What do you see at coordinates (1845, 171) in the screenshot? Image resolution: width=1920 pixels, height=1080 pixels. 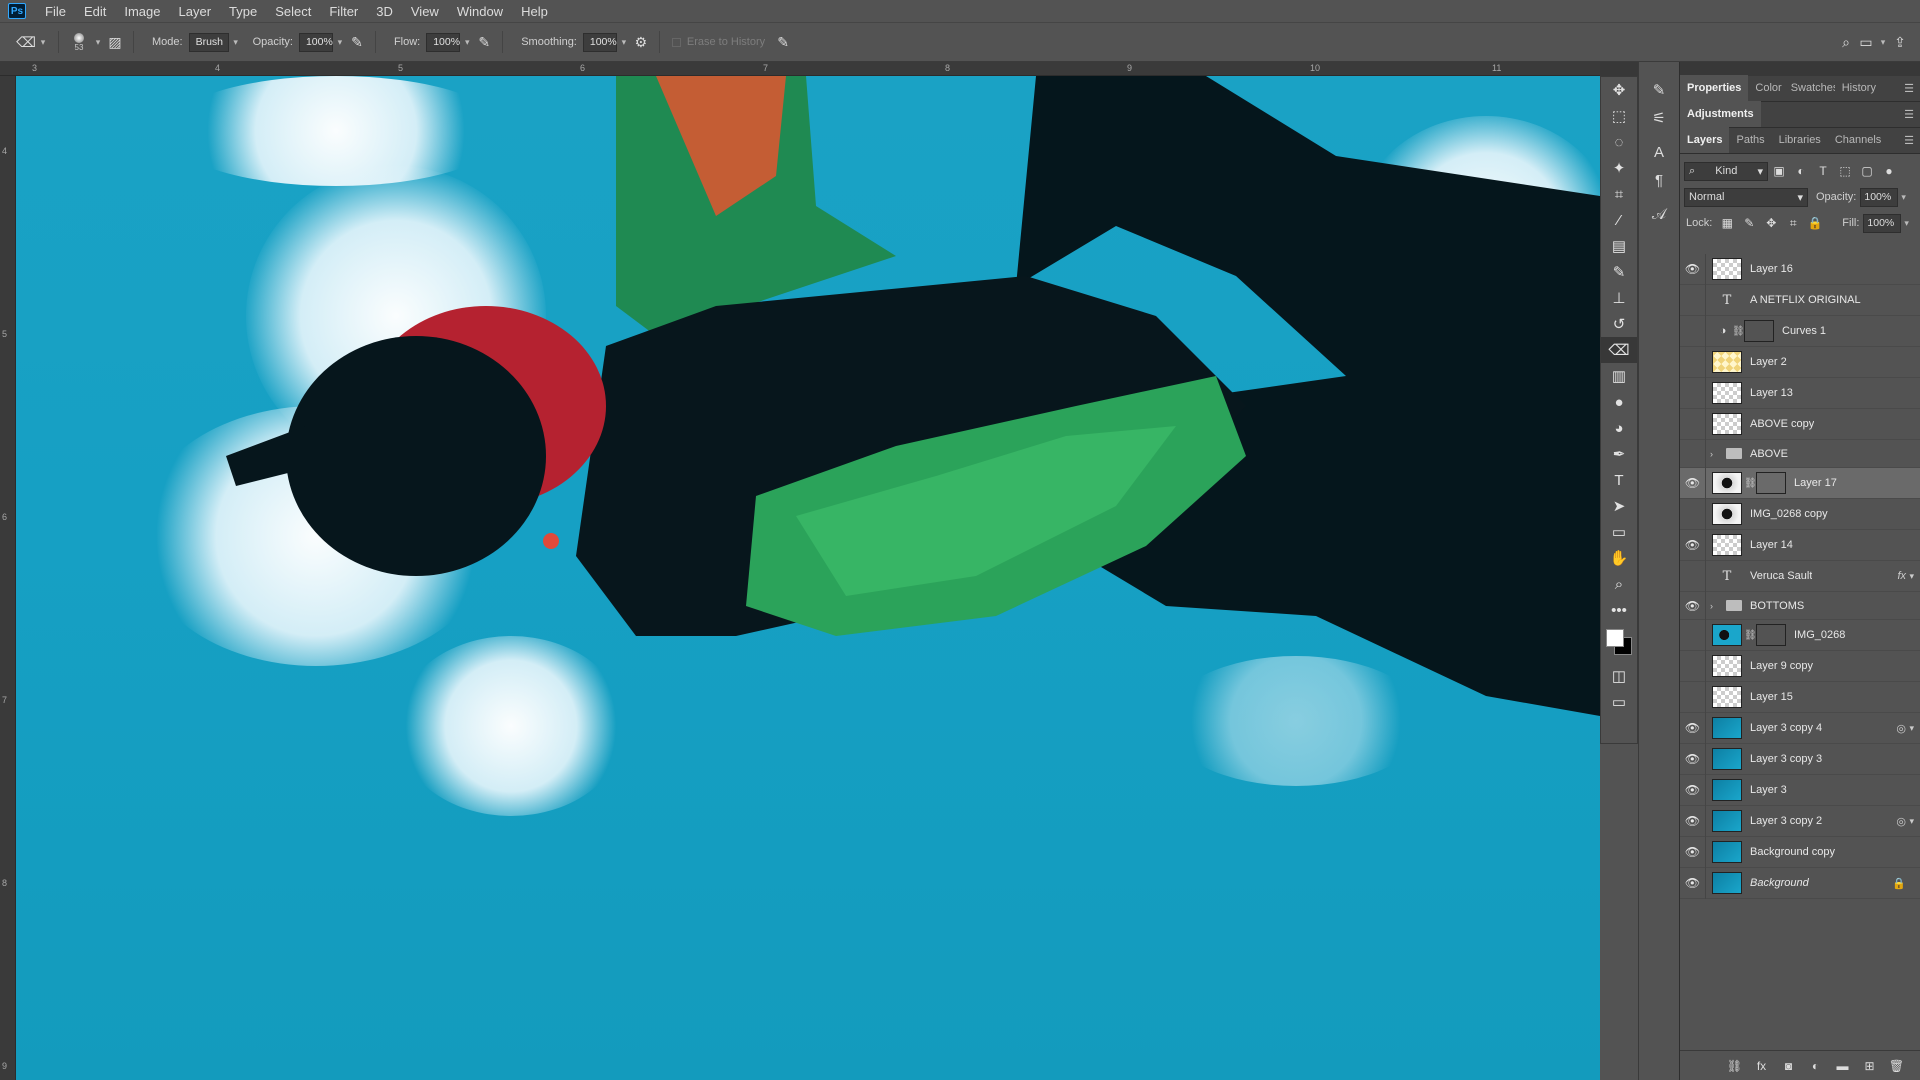 I see `shape-filter-icon: ⬚` at bounding box center [1845, 171].